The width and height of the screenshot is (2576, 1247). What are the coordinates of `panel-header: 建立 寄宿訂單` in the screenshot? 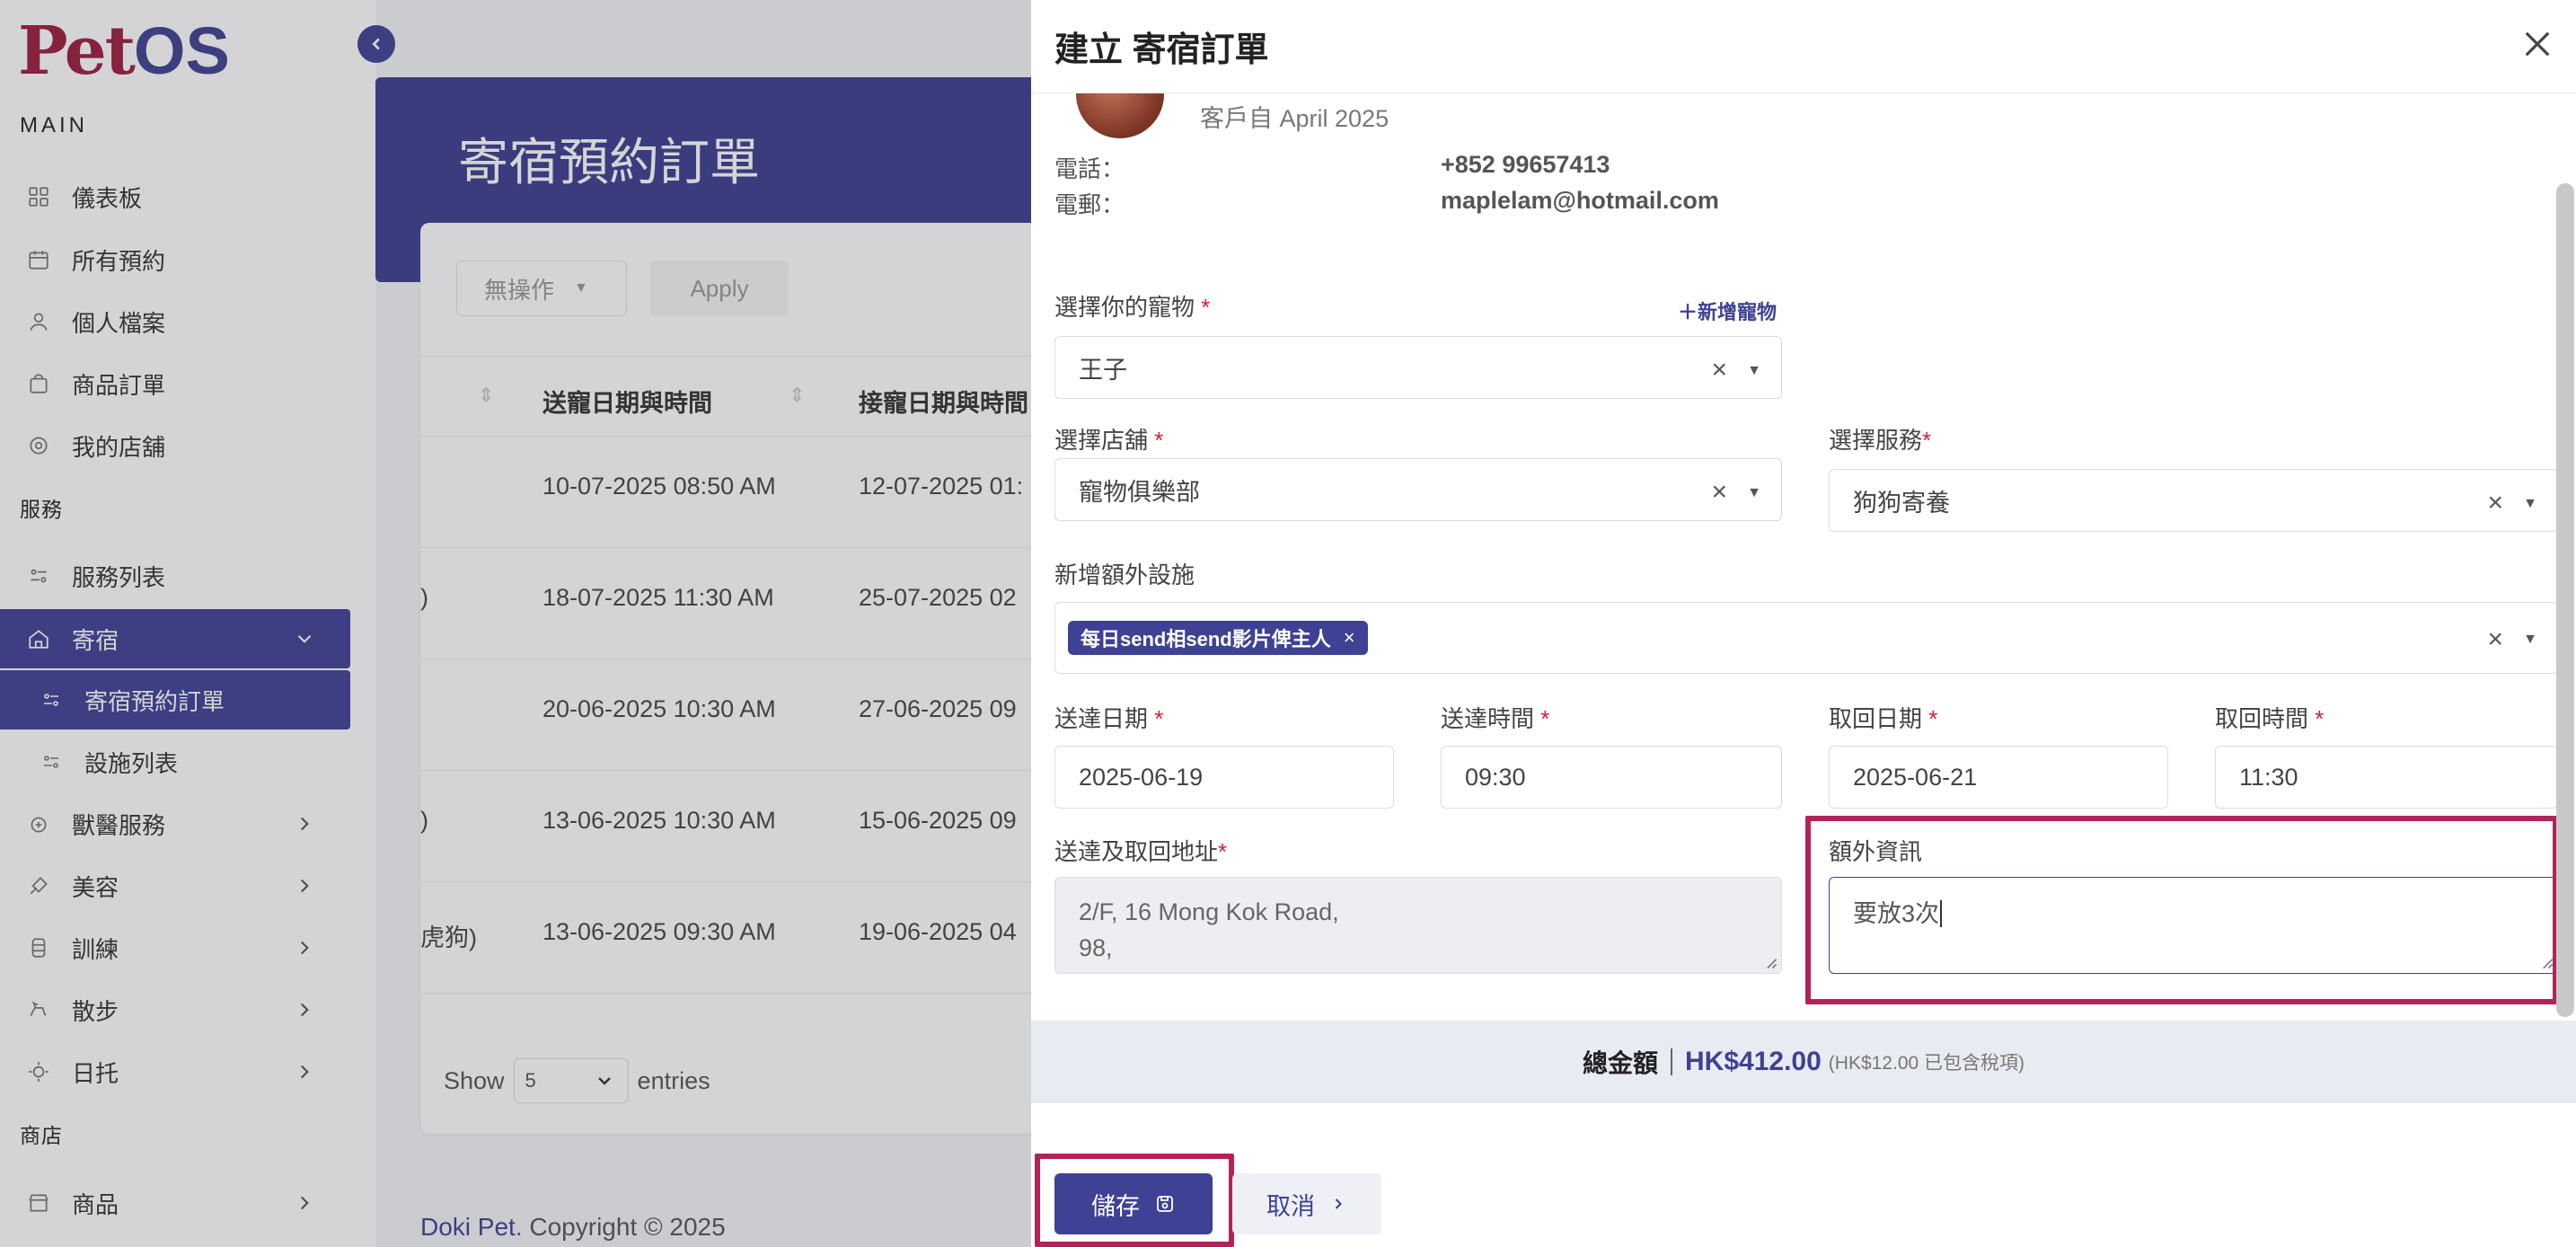 It's located at (1803, 47).